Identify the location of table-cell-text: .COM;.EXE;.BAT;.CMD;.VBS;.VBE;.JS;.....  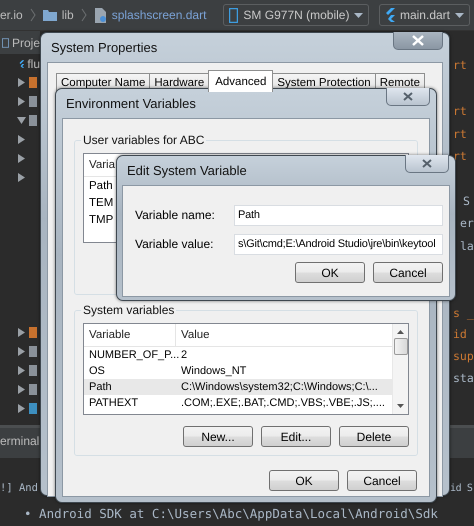
(283, 403).